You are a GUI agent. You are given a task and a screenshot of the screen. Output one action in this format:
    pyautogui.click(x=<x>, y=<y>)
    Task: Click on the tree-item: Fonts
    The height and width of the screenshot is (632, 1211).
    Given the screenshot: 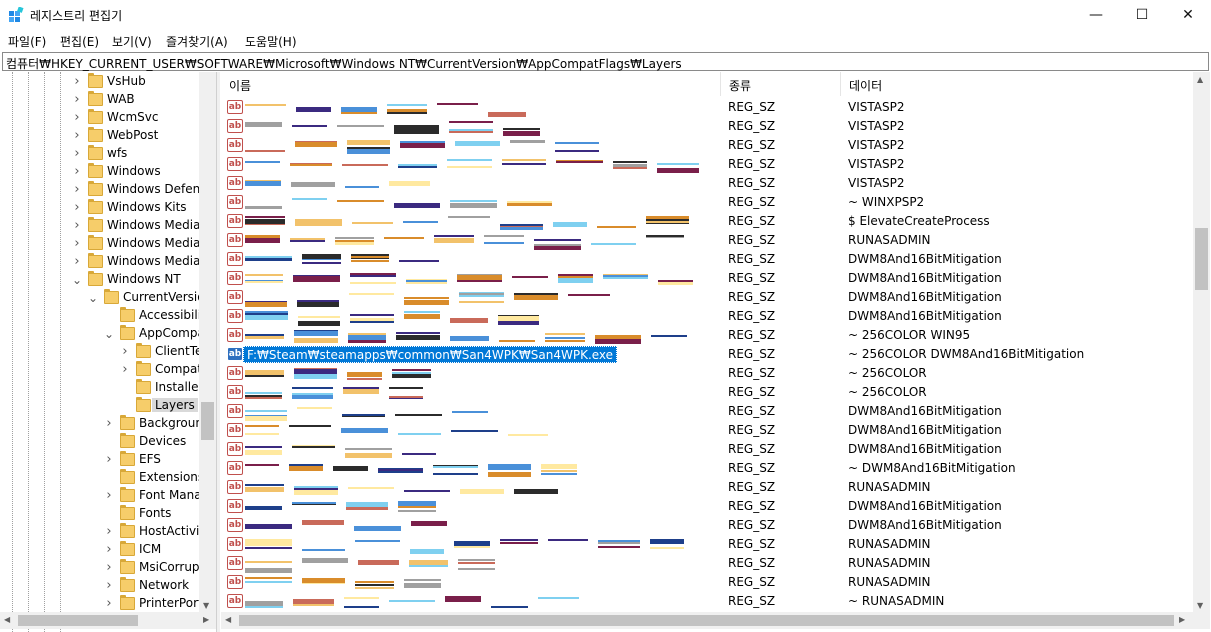 What is the action you would take?
    pyautogui.click(x=100, y=514)
    